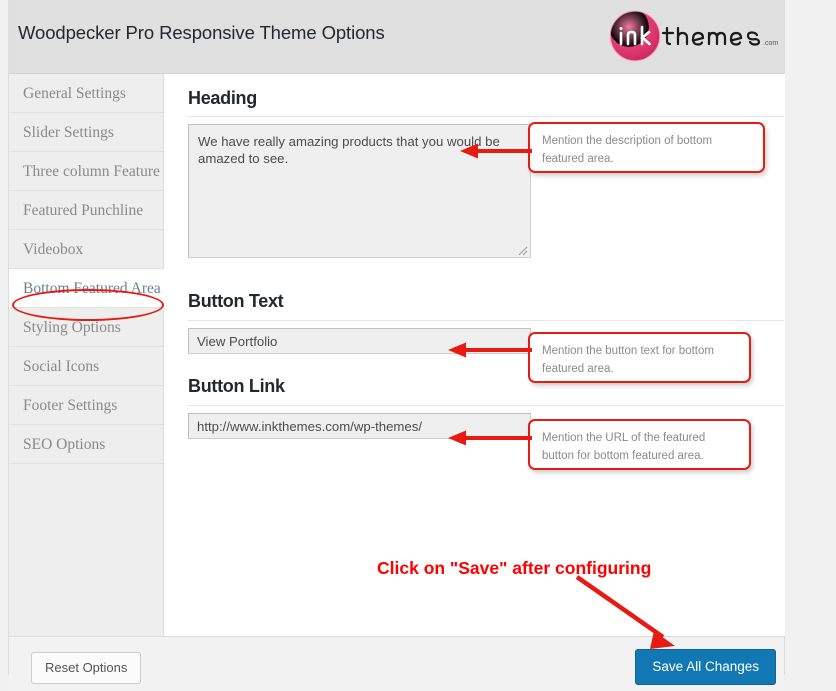  I want to click on heading-section-divider, so click(486, 116).